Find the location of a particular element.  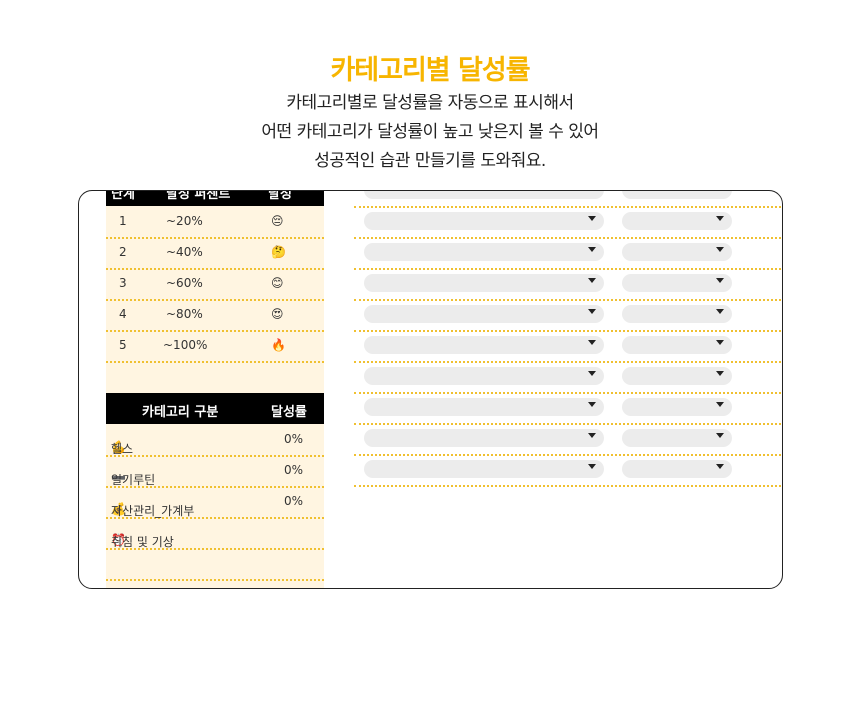

category-row: ➖ 일기루틴 0% is located at coordinates (215, 471).